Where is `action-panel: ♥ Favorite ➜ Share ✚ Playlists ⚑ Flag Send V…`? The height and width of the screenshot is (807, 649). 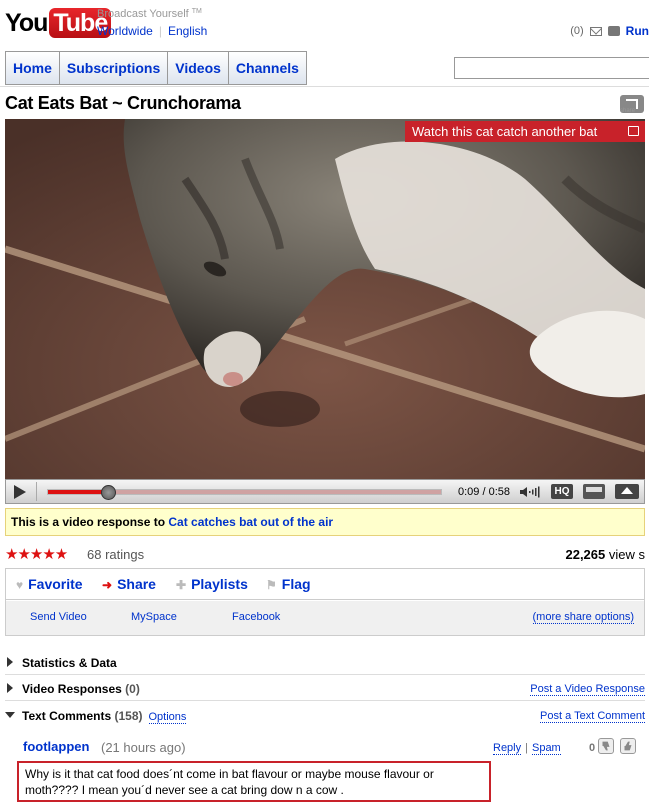
action-panel: ♥ Favorite ➜ Share ✚ Playlists ⚑ Flag Send V… is located at coordinates (325, 602).